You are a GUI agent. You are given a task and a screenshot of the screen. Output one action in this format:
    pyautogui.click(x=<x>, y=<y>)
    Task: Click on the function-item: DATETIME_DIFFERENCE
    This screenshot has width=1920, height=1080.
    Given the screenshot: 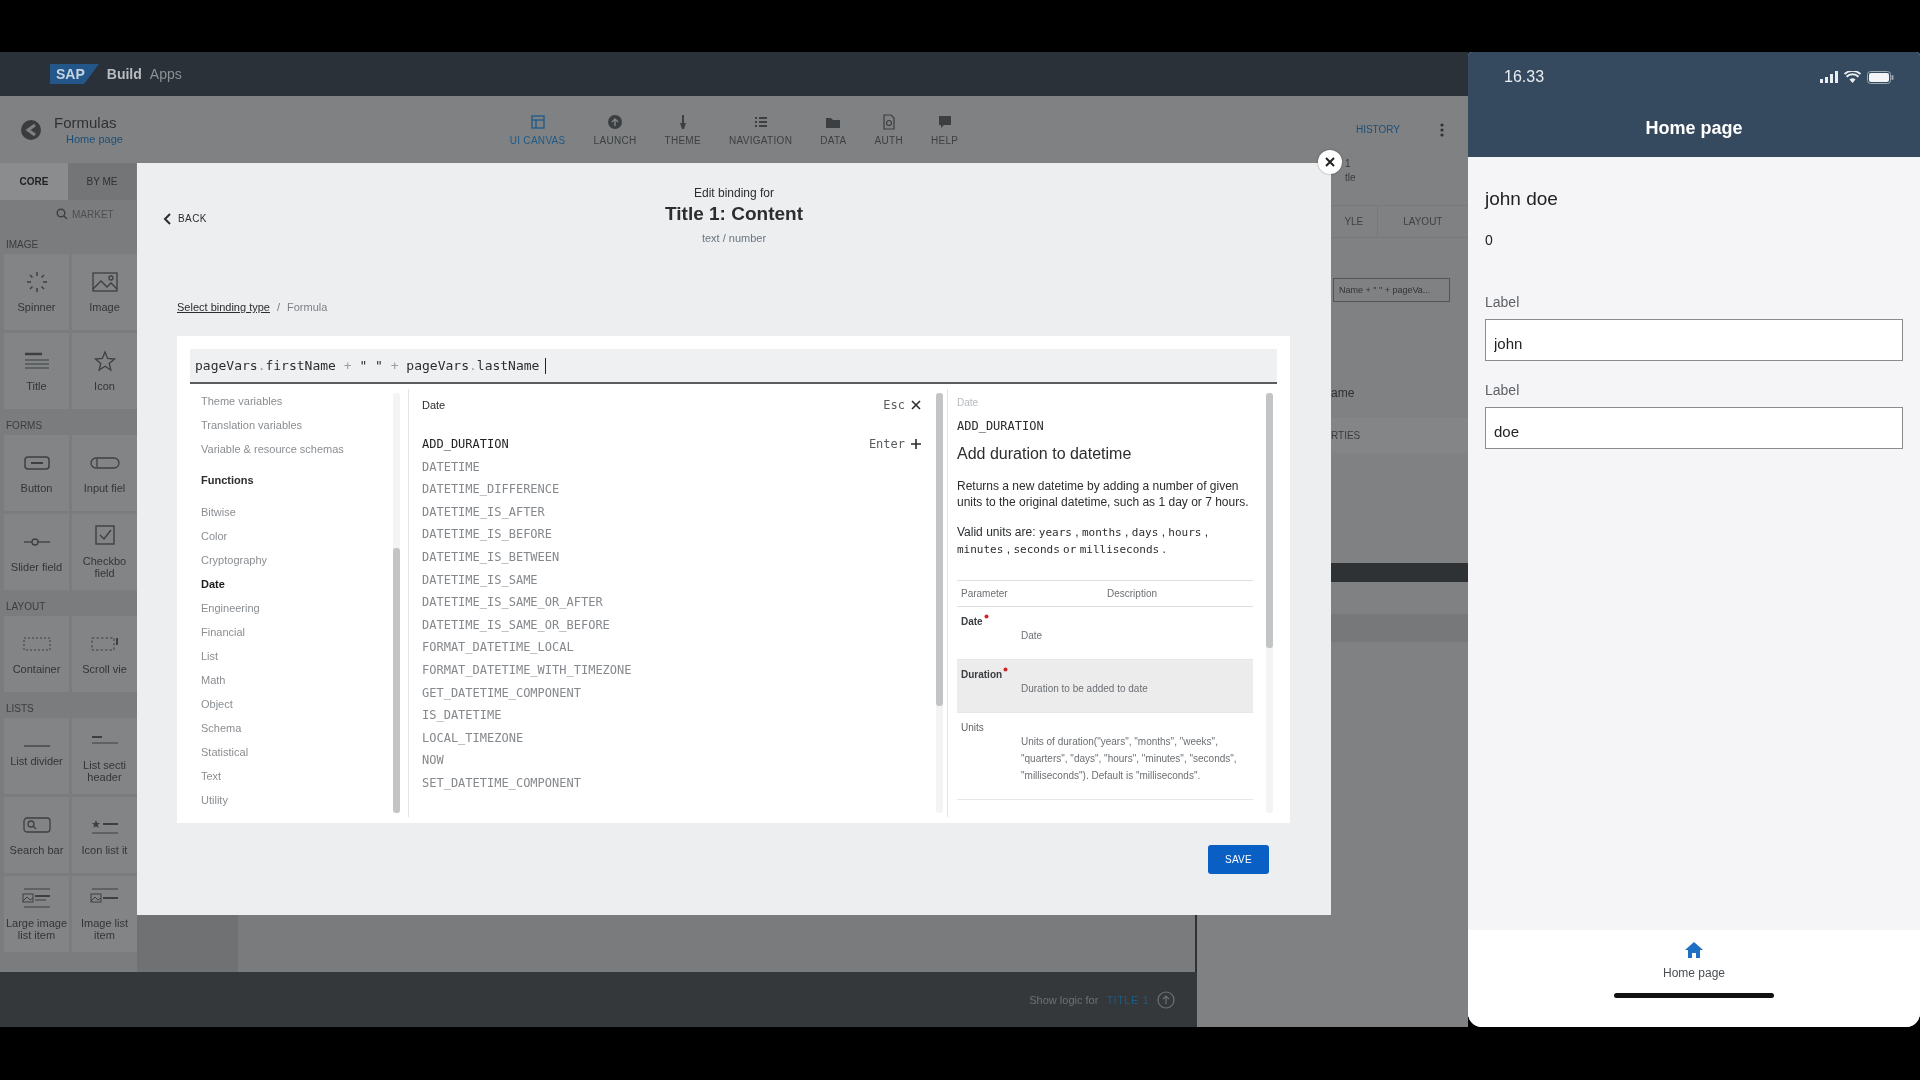 What is the action you would take?
    pyautogui.click(x=491, y=489)
    